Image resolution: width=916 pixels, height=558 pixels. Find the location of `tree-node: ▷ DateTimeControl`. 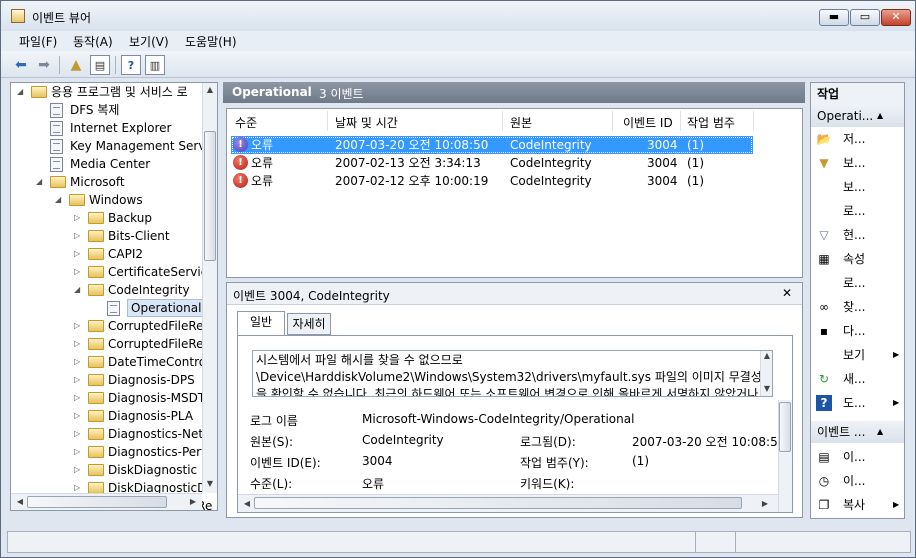

tree-node: ▷ DateTimeControl is located at coordinates (110, 362).